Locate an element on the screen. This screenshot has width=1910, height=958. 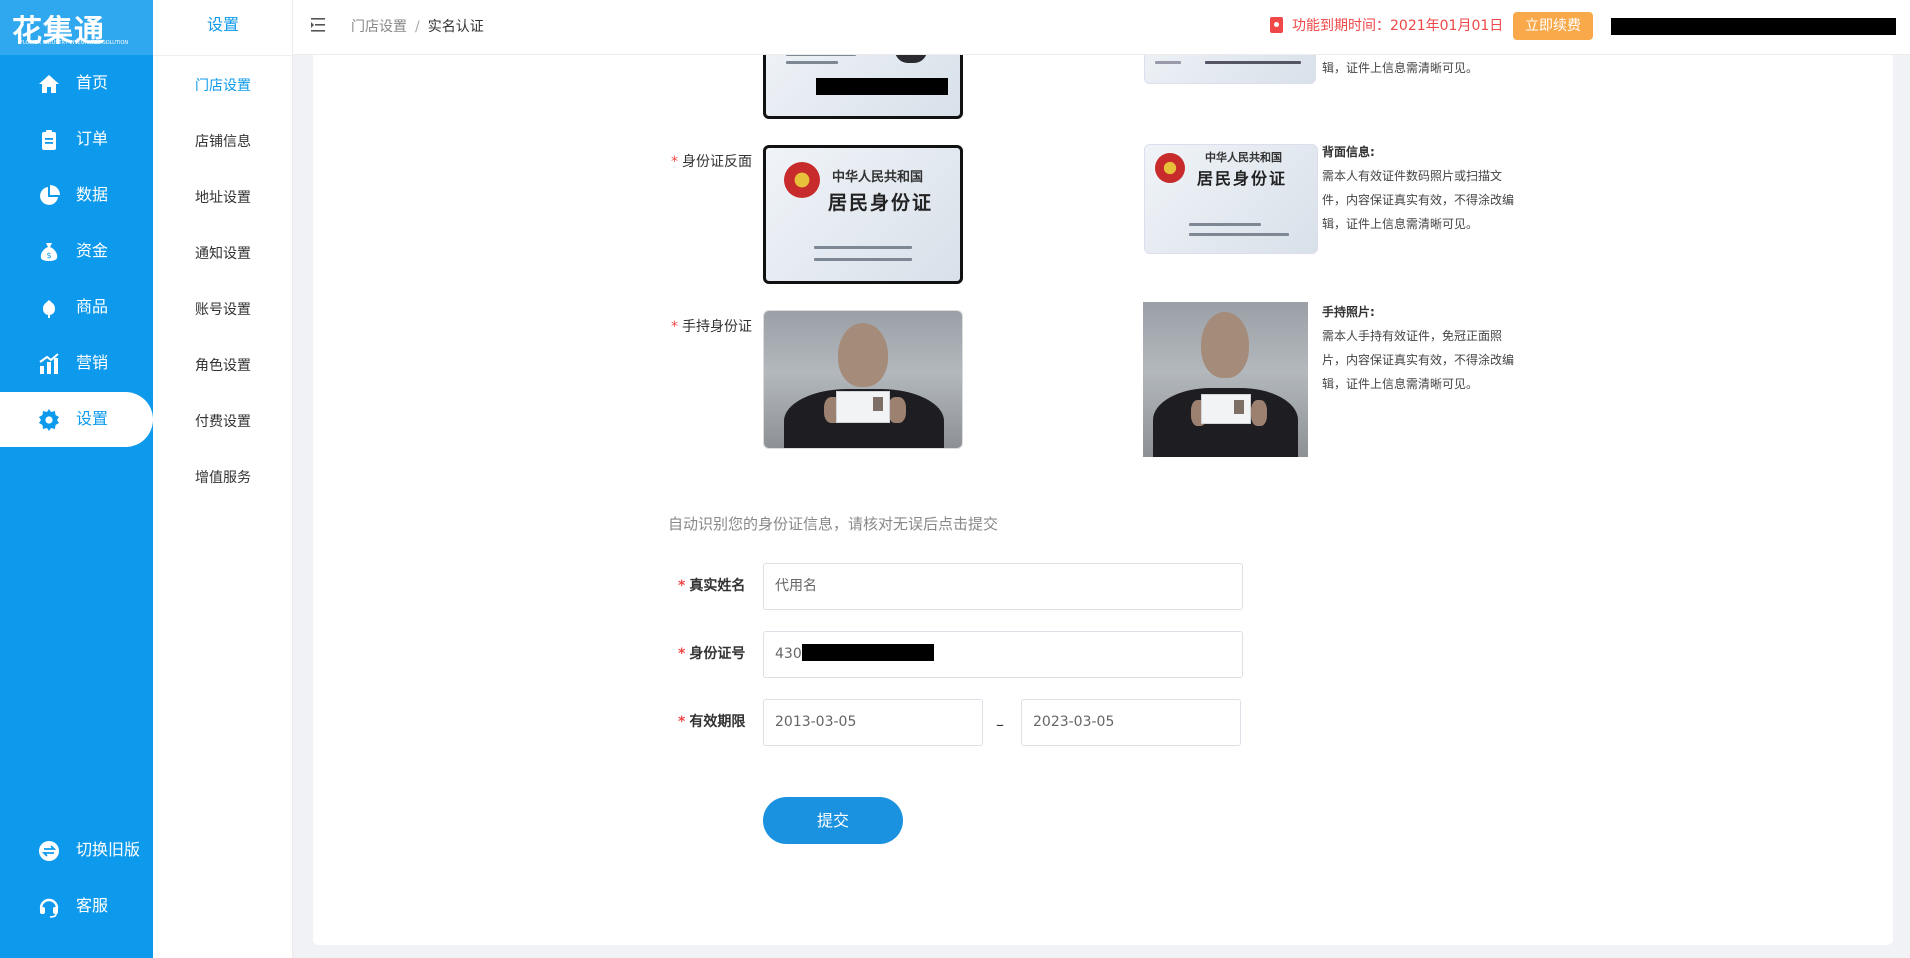
submenu-item-billing: 付费设置 is located at coordinates (223, 422).